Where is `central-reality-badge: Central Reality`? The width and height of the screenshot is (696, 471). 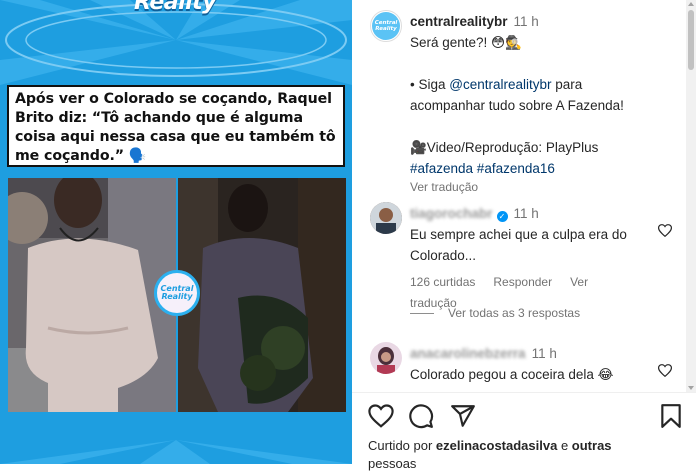 central-reality-badge: Central Reality is located at coordinates (177, 293).